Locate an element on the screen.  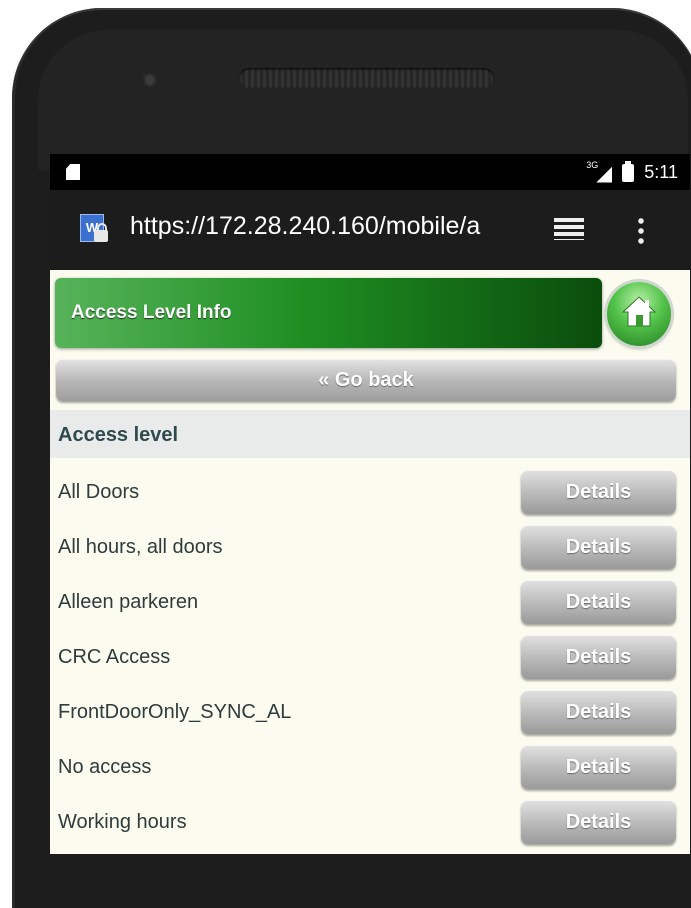
browser-toolbar: W https://172.28.240.160/mobile/a is located at coordinates (370, 230).